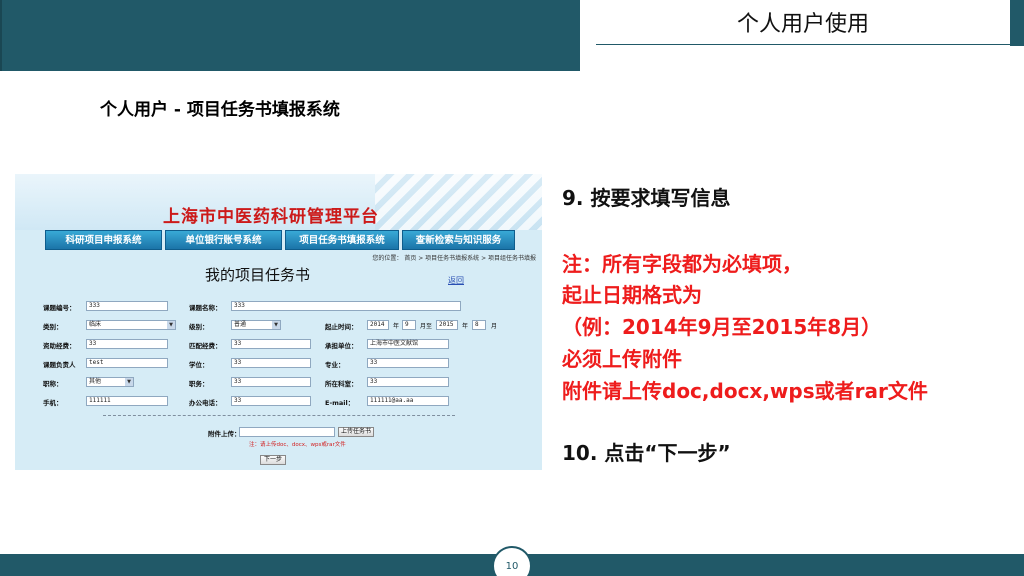 This screenshot has width=1024, height=576. I want to click on start-month-unit: 月至, so click(426, 326).